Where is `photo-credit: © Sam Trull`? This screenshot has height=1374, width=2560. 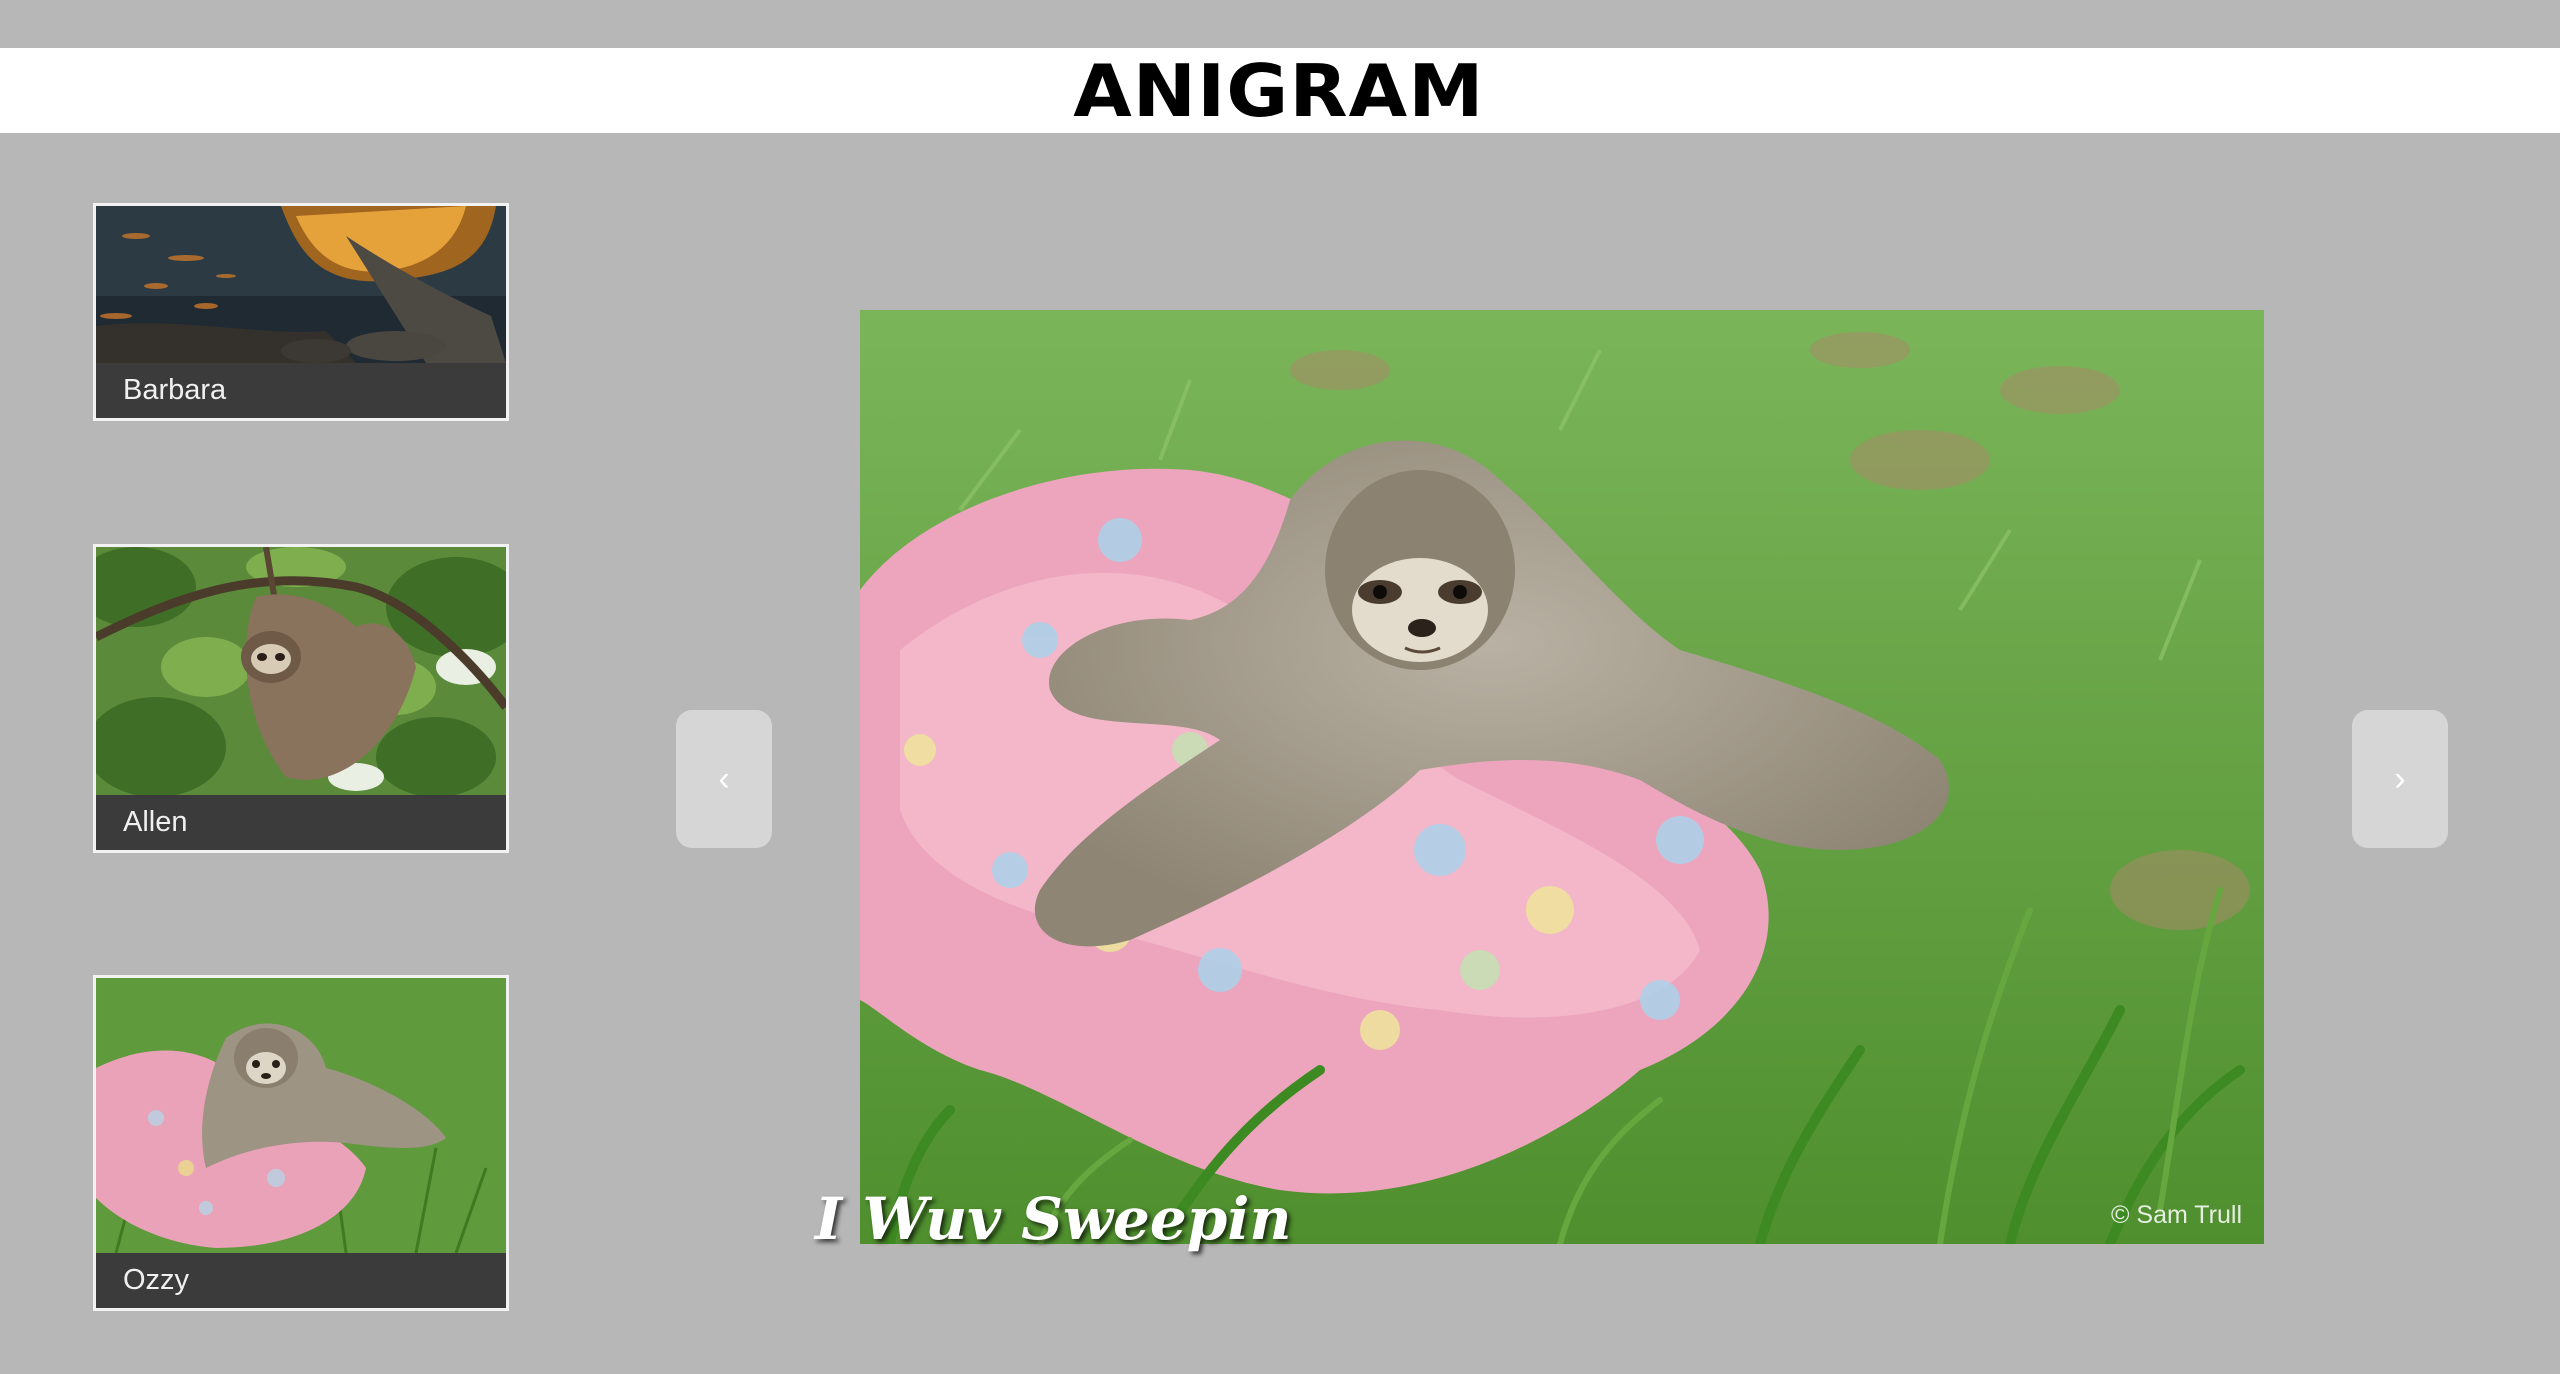 photo-credit: © Sam Trull is located at coordinates (2176, 1215).